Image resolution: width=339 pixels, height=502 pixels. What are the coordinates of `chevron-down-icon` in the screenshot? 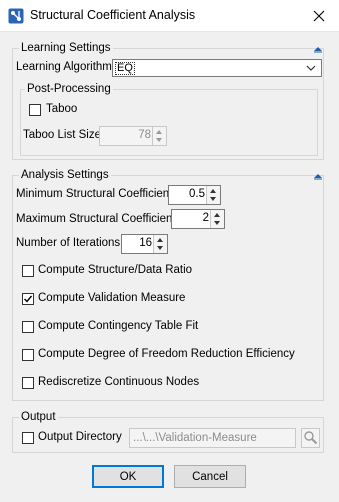 It's located at (311, 68).